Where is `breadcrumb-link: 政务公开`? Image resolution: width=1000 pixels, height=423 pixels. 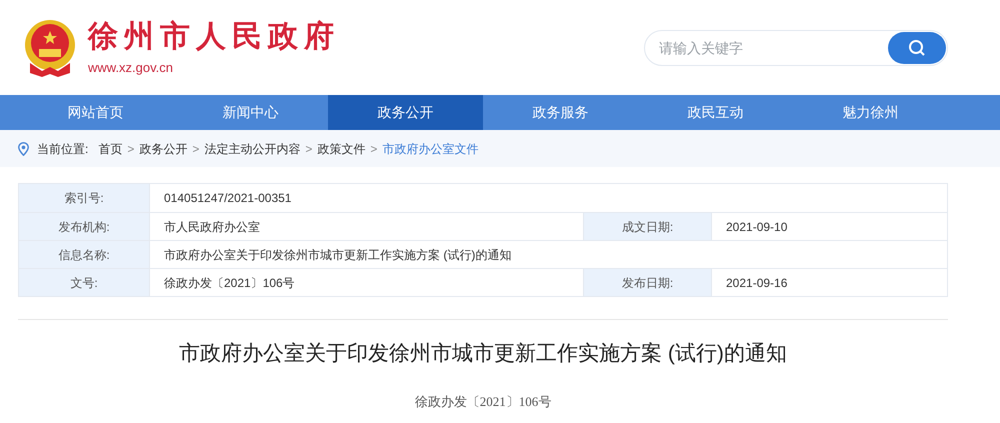
breadcrumb-link: 政务公开 is located at coordinates (163, 149).